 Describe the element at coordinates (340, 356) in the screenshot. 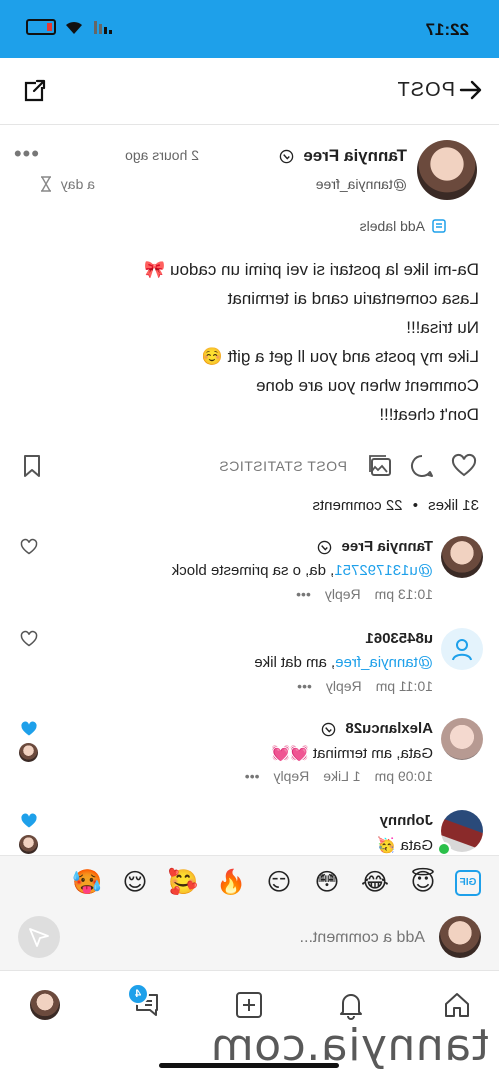

I see `post-text-line: Like my posts and you ll get a gift ☺️` at that location.